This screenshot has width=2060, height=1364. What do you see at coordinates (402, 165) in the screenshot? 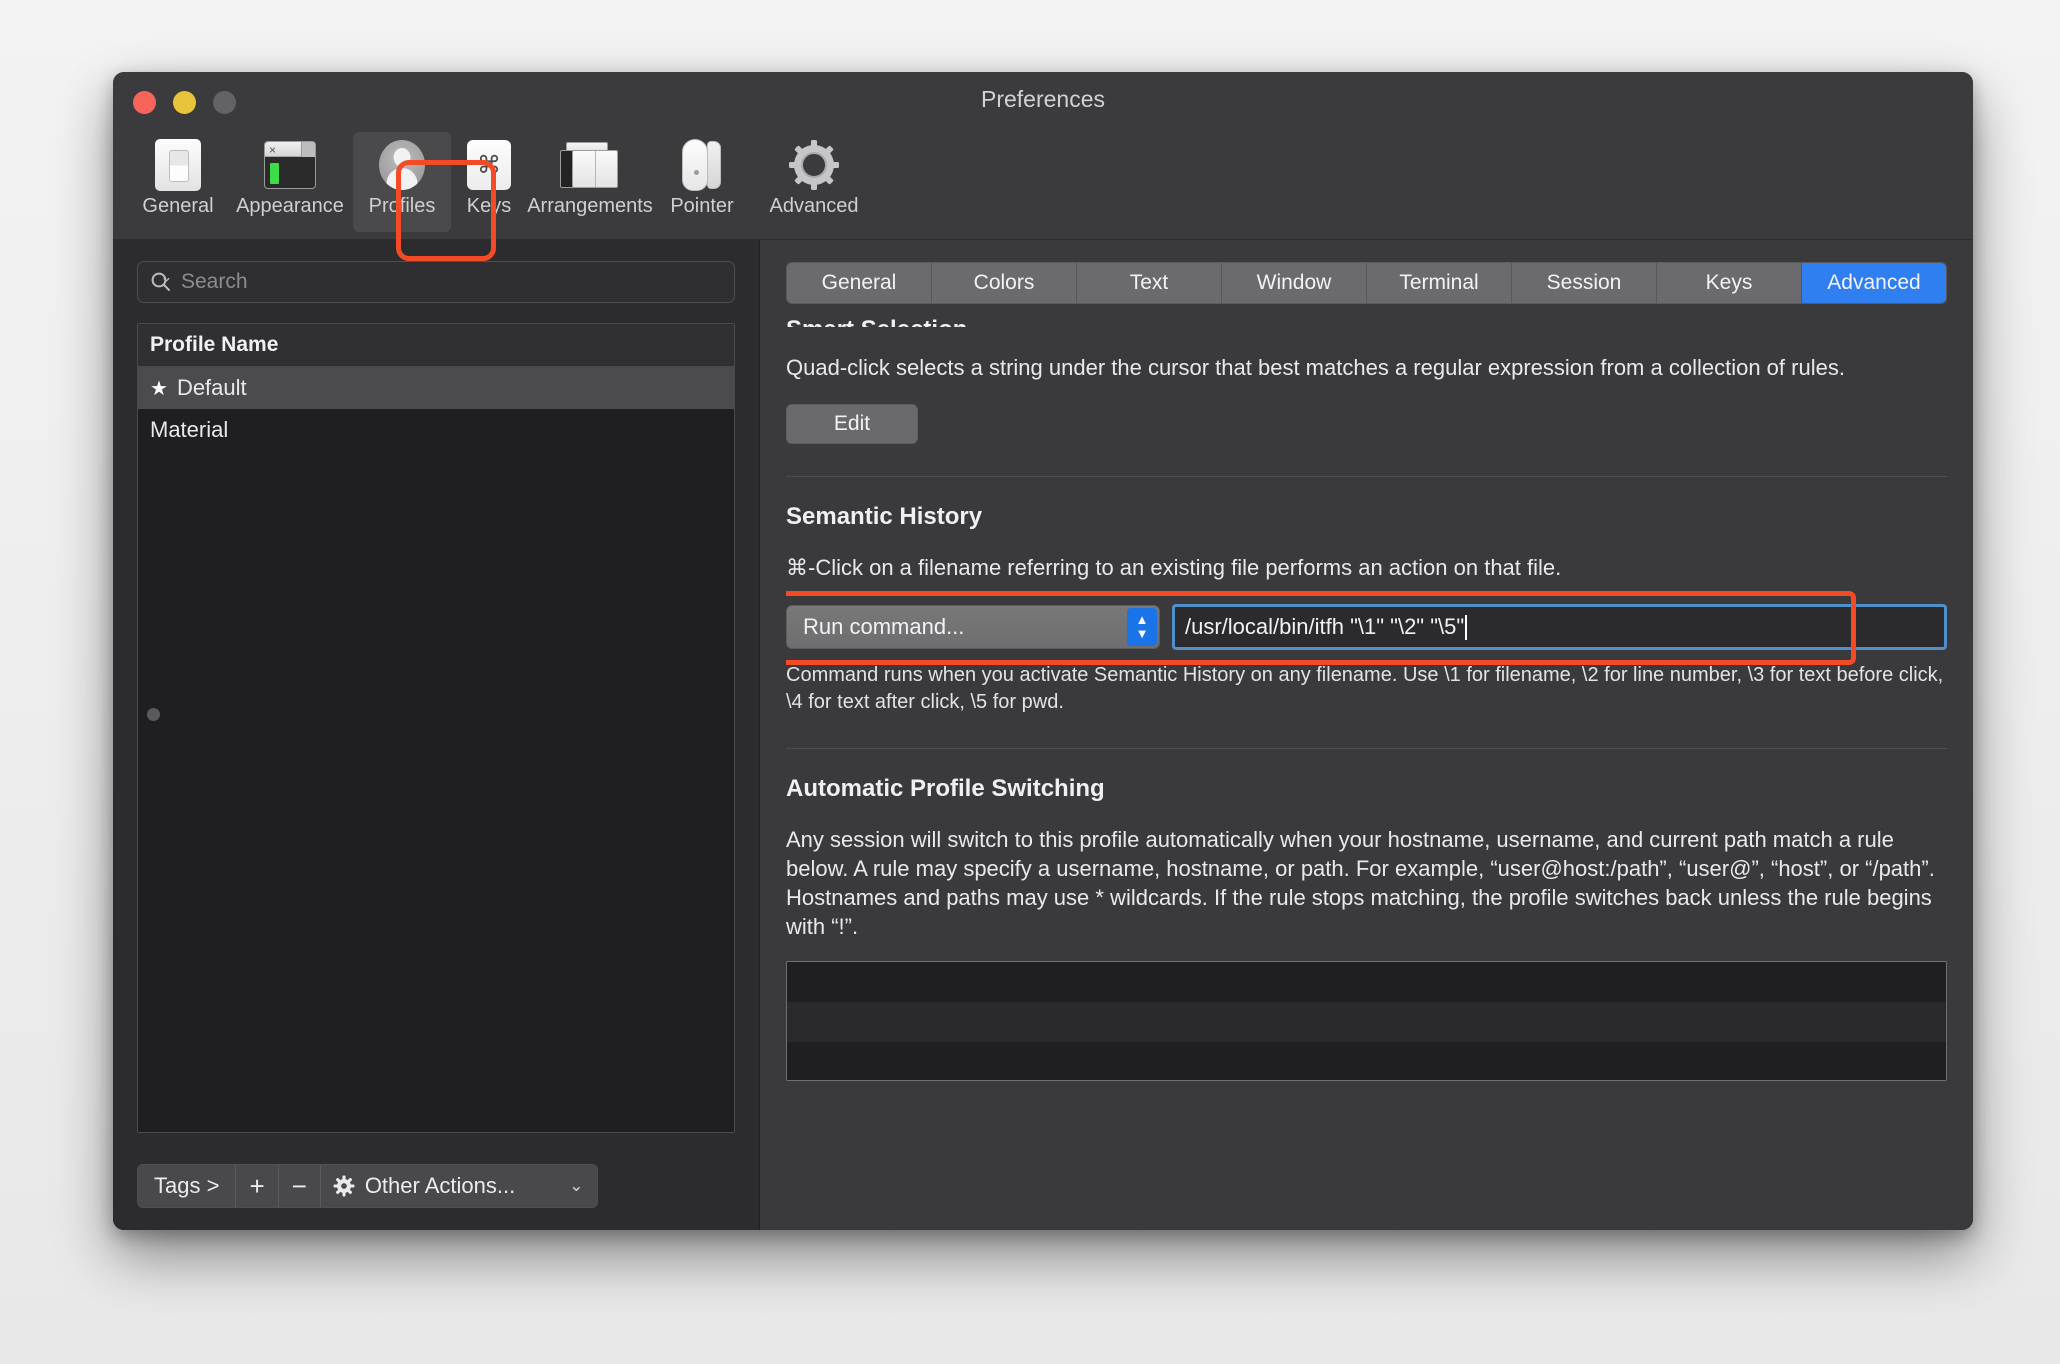
I see `profiles-icon` at bounding box center [402, 165].